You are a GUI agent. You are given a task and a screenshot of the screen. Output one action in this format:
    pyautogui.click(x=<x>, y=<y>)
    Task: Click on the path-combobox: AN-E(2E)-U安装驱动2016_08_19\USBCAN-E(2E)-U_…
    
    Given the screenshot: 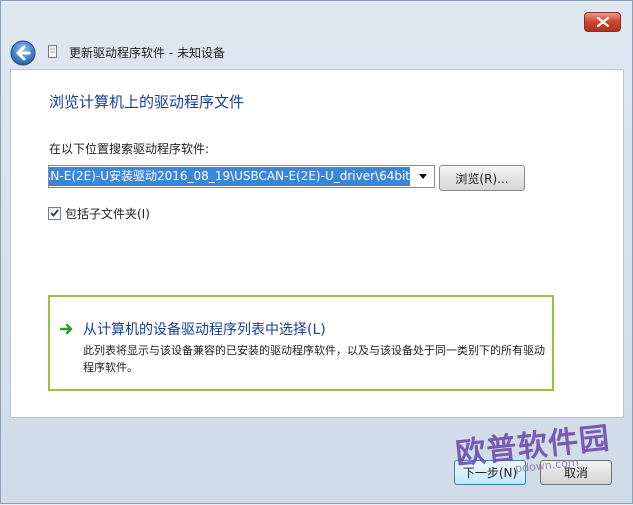 What is the action you would take?
    pyautogui.click(x=241, y=176)
    